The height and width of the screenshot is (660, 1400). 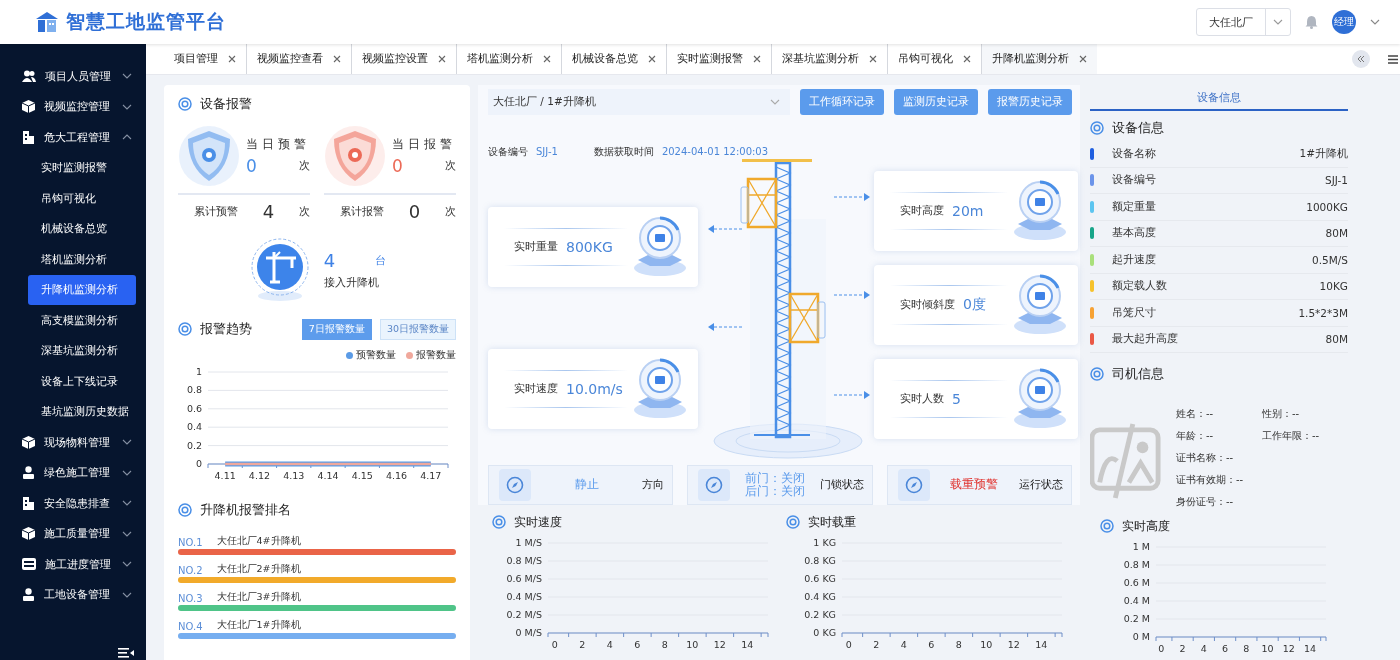 I want to click on section-title: 报警趋势, so click(x=226, y=329).